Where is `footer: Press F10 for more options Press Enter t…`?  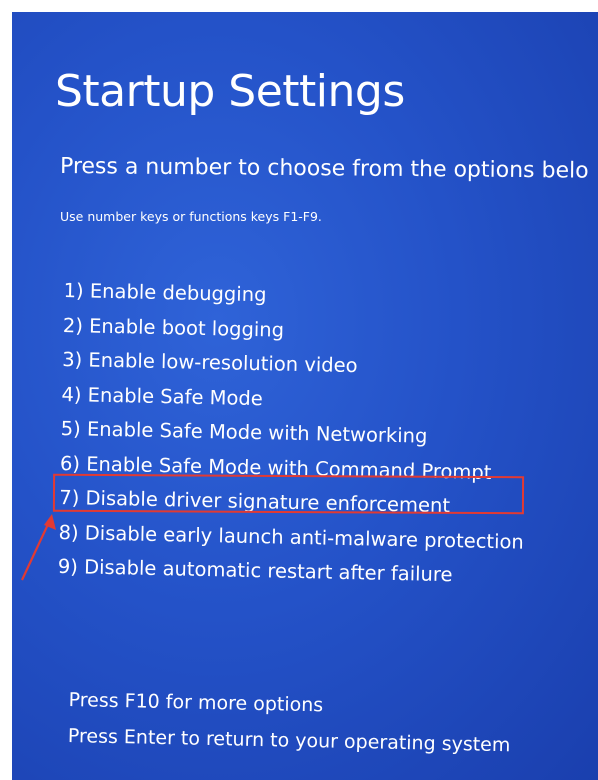 footer: Press F10 for more options Press Enter t… is located at coordinates (289, 722).